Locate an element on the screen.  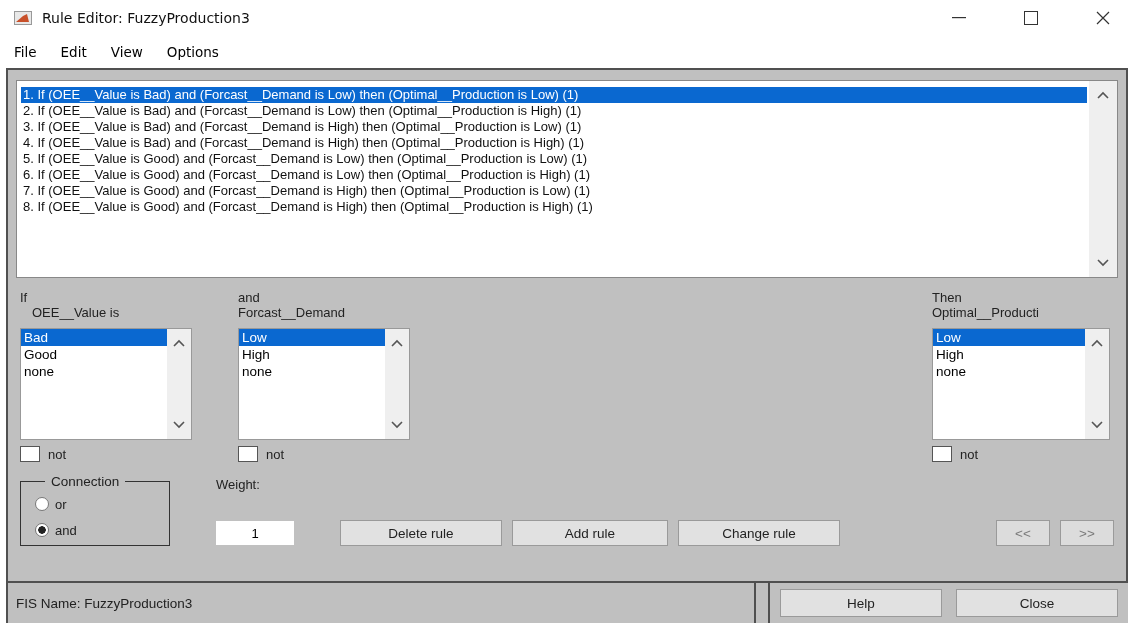
rule-item: 6. If (OEE__Value is Good) and (Forcast__Demand is Low) then (Optimal__Production is High) (1) is located at coordinates (554, 175).